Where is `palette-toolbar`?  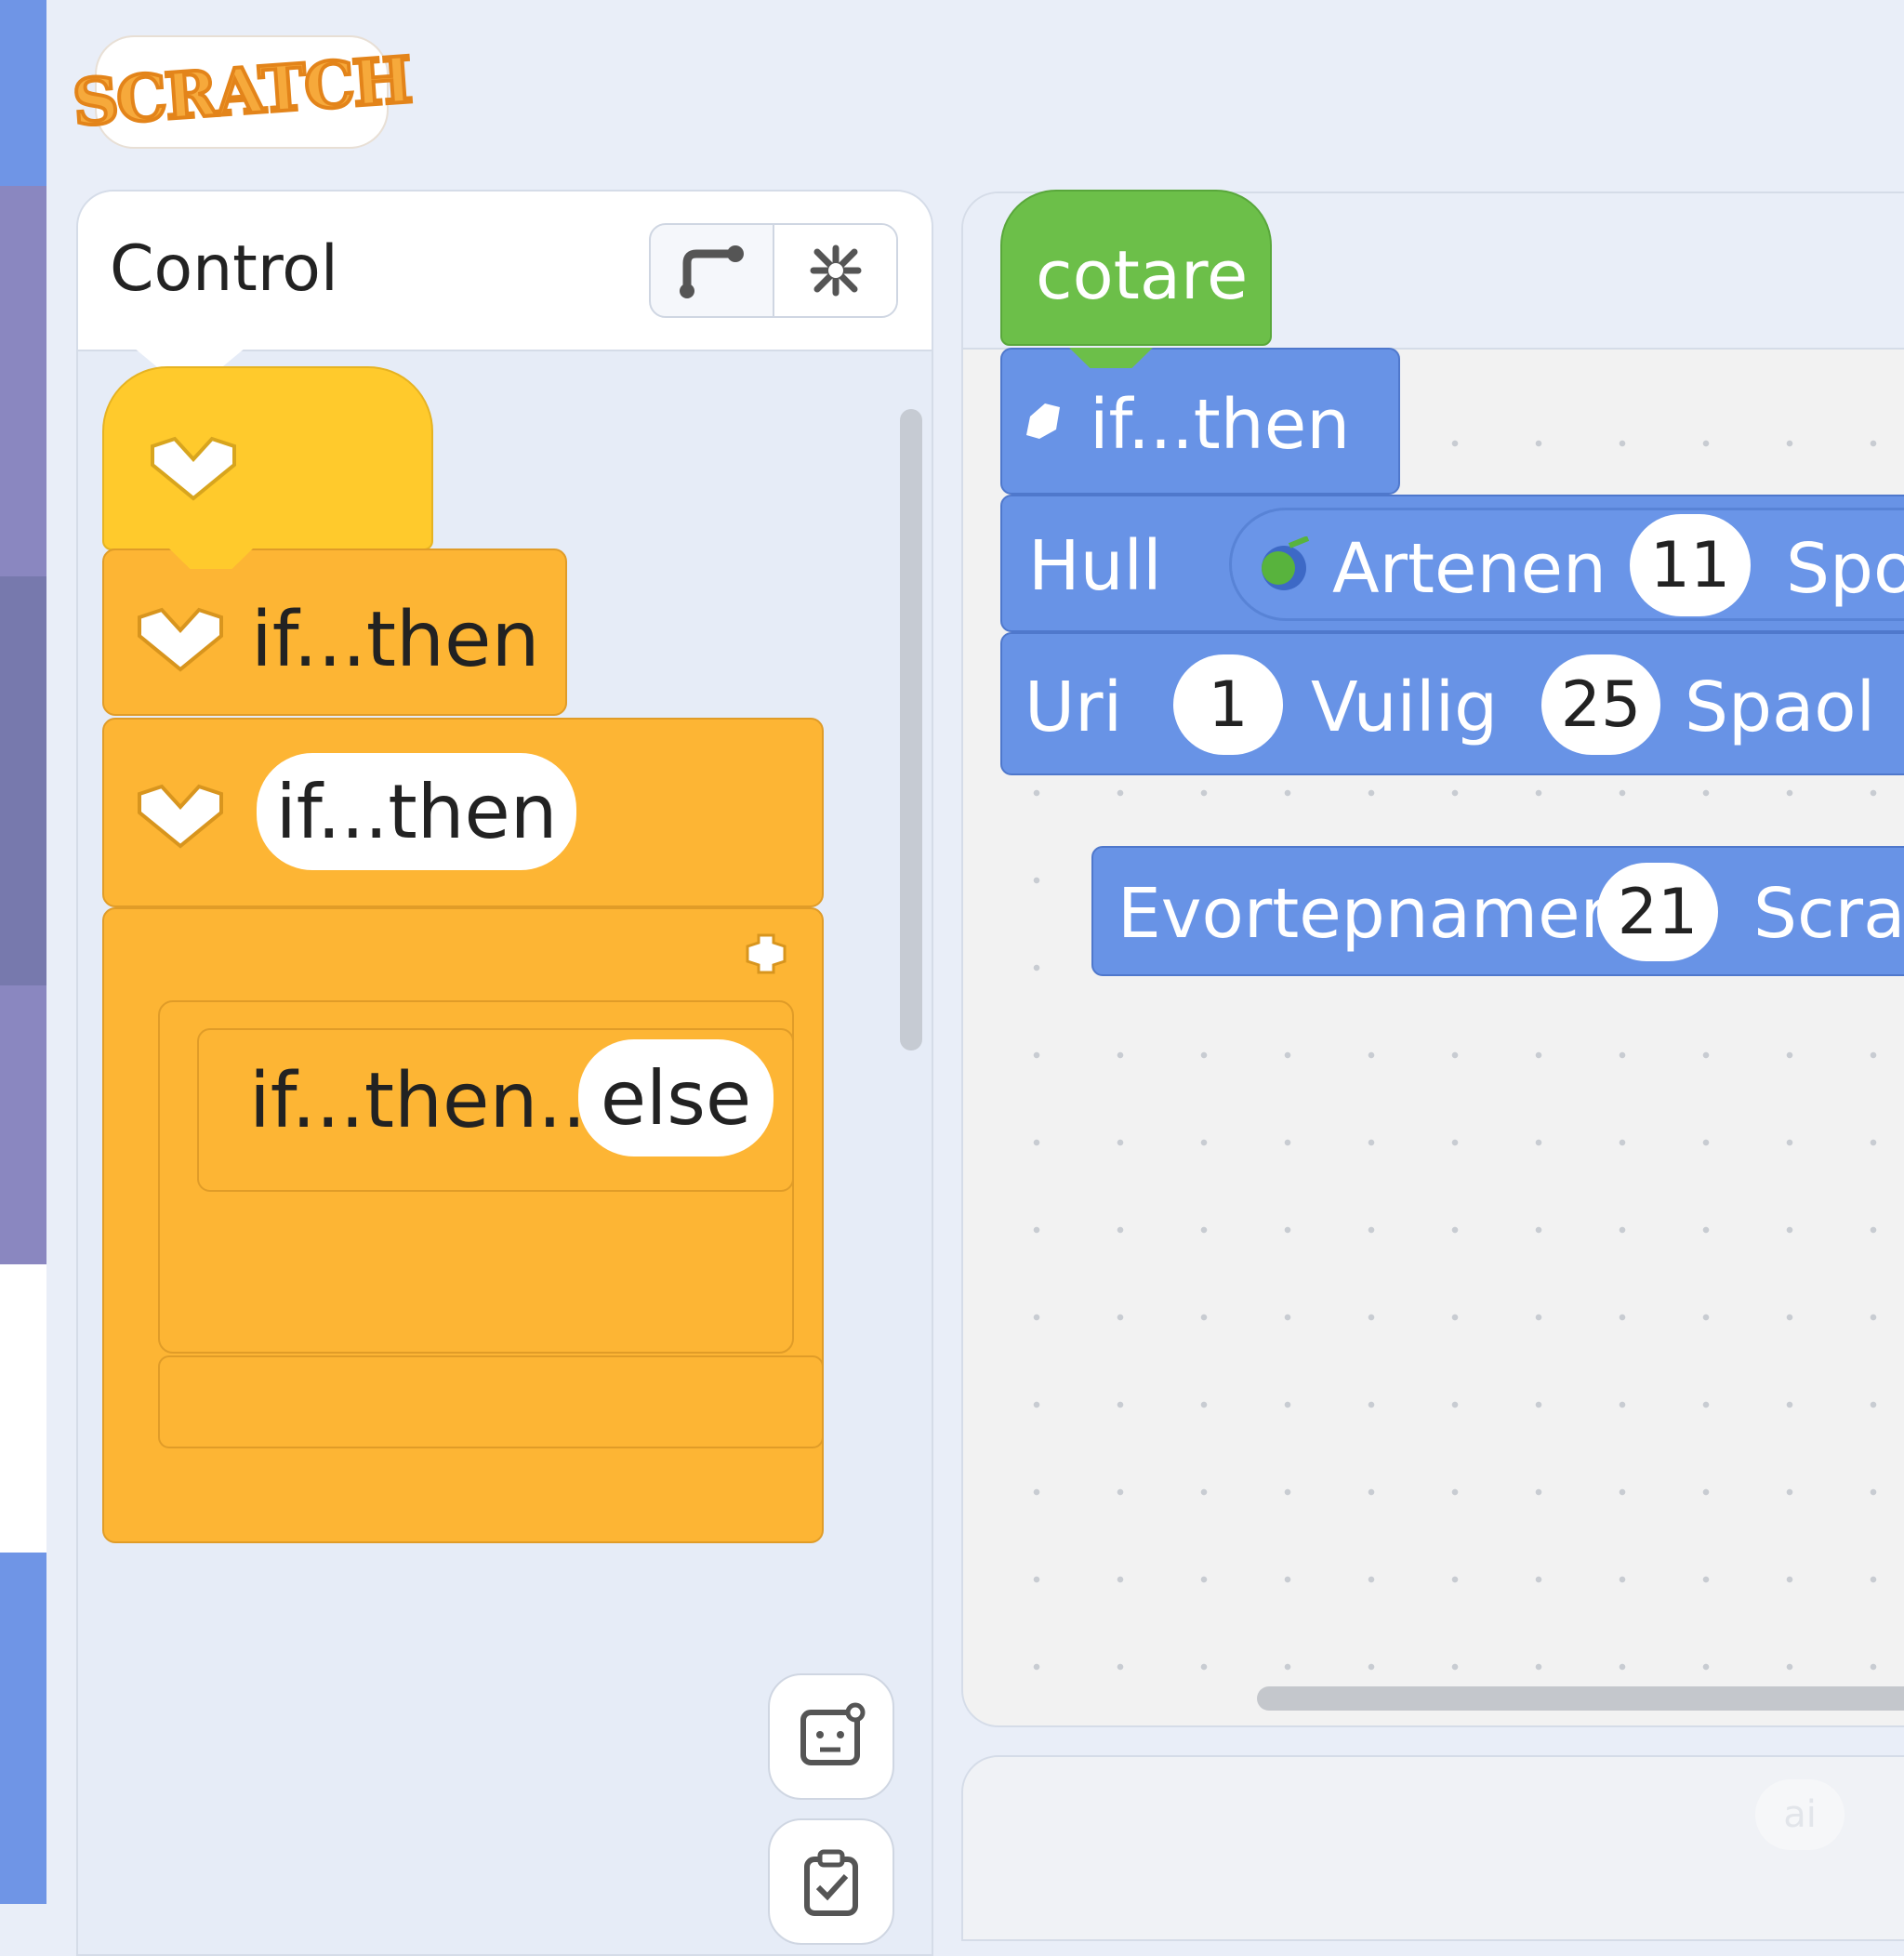
palette-toolbar is located at coordinates (773, 270).